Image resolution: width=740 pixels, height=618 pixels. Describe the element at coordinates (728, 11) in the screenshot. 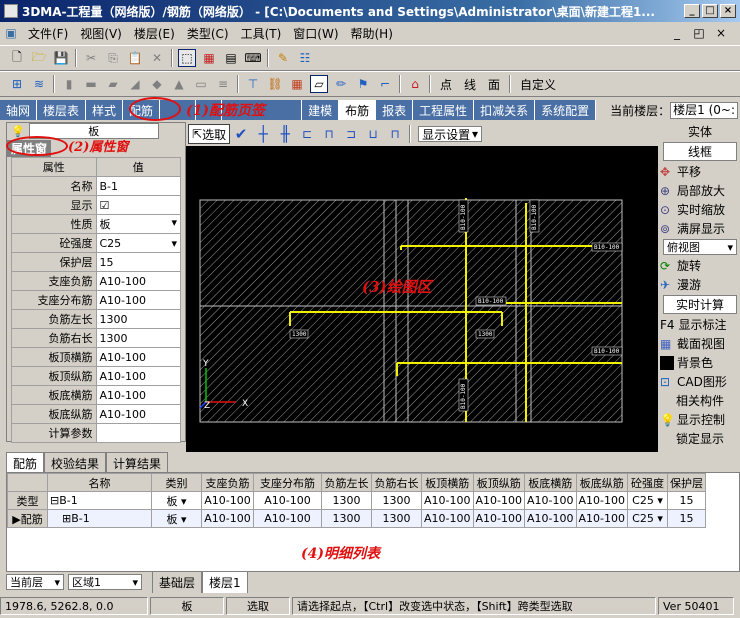

I see `close-button: ×` at that location.